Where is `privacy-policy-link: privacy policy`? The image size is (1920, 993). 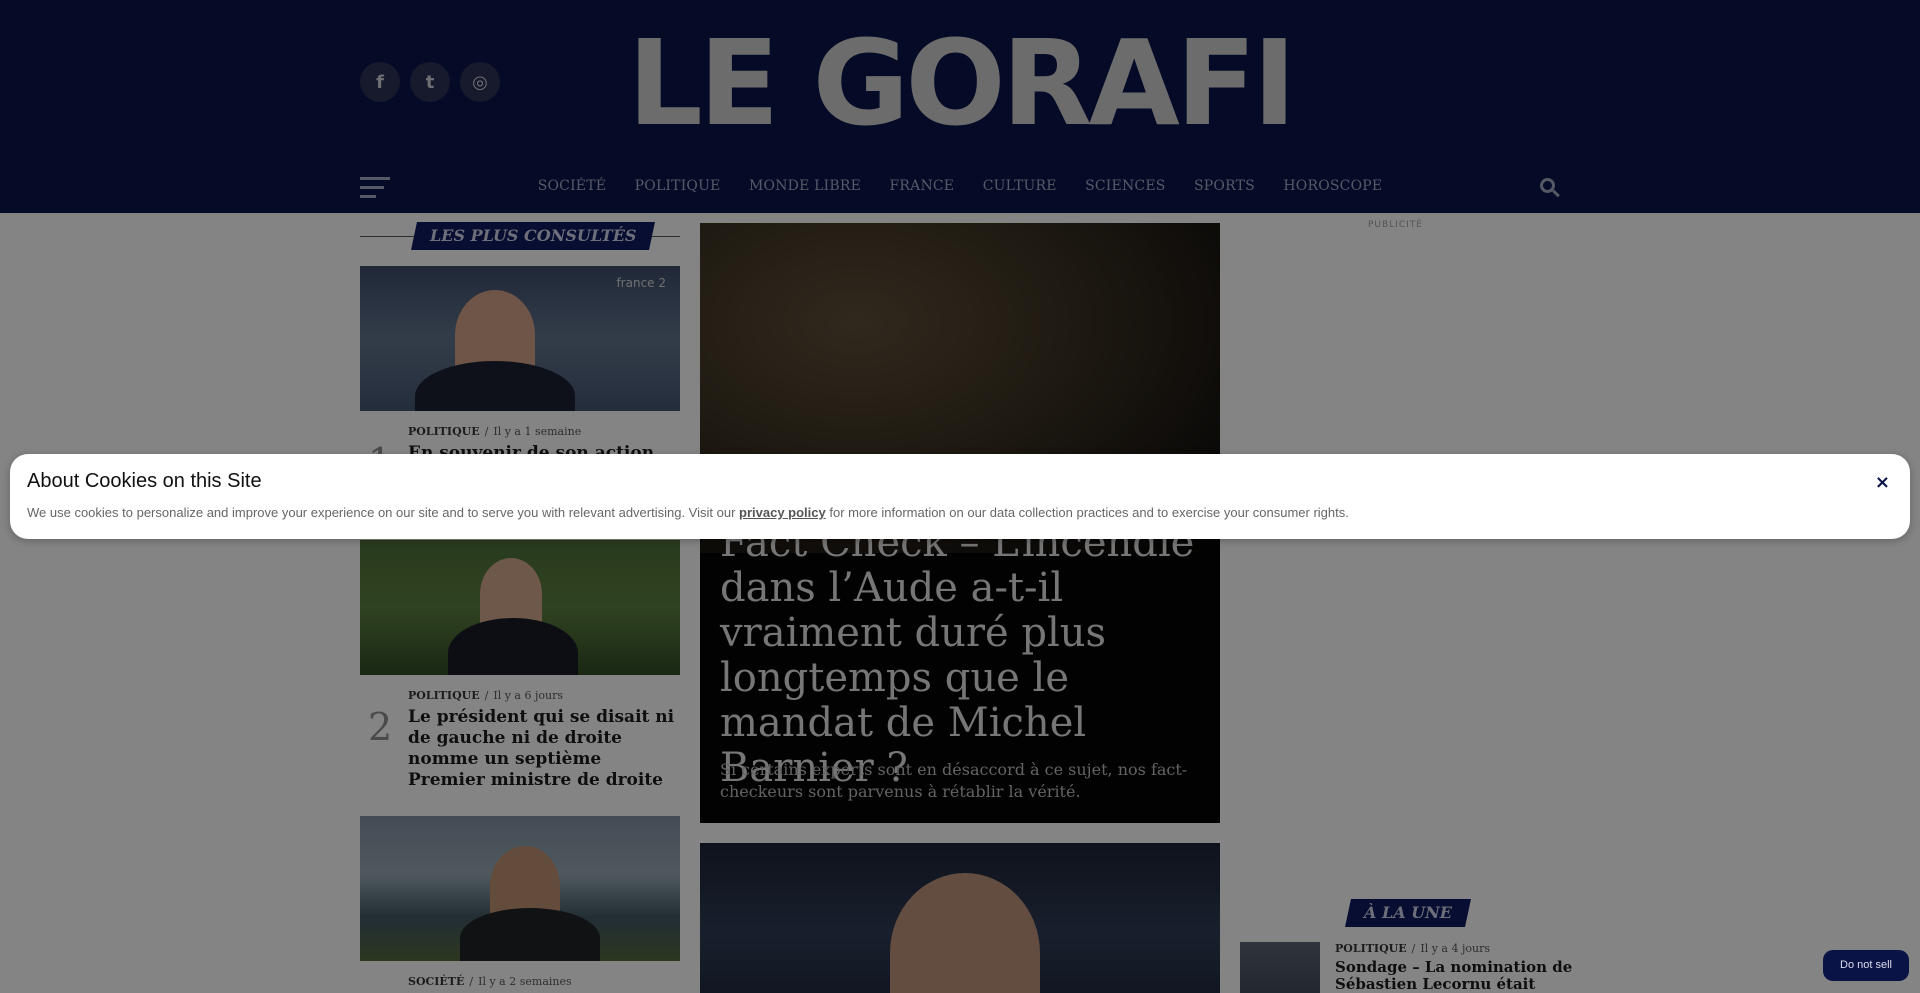
privacy-policy-link: privacy policy is located at coordinates (782, 512).